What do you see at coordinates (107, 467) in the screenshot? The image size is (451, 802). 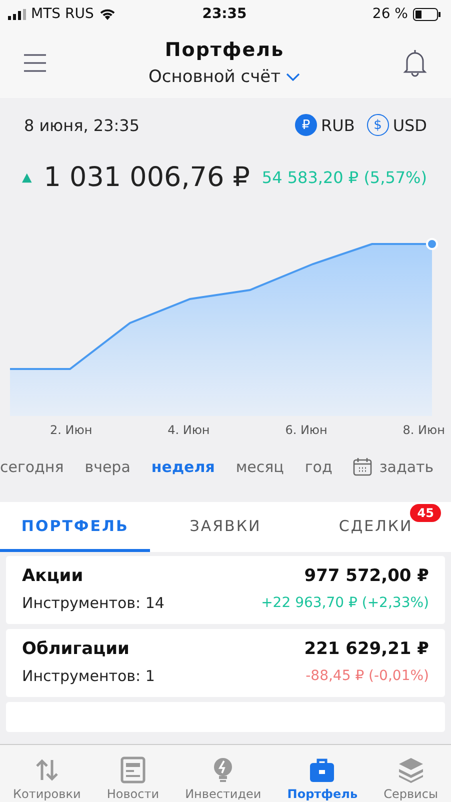 I see `period-option: вчера` at bounding box center [107, 467].